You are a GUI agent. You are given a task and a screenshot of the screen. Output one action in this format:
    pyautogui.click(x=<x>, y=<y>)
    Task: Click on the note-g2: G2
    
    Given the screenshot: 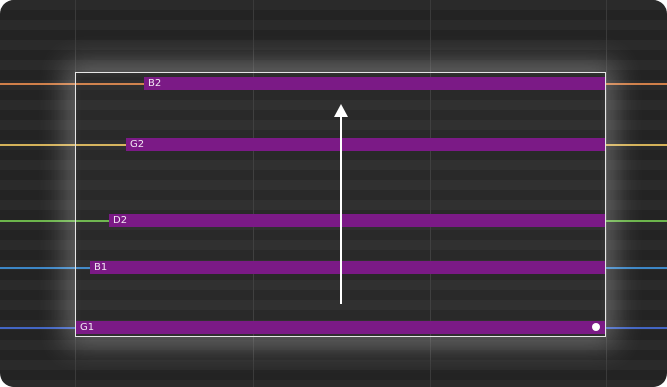 What is the action you would take?
    pyautogui.click(x=365, y=144)
    